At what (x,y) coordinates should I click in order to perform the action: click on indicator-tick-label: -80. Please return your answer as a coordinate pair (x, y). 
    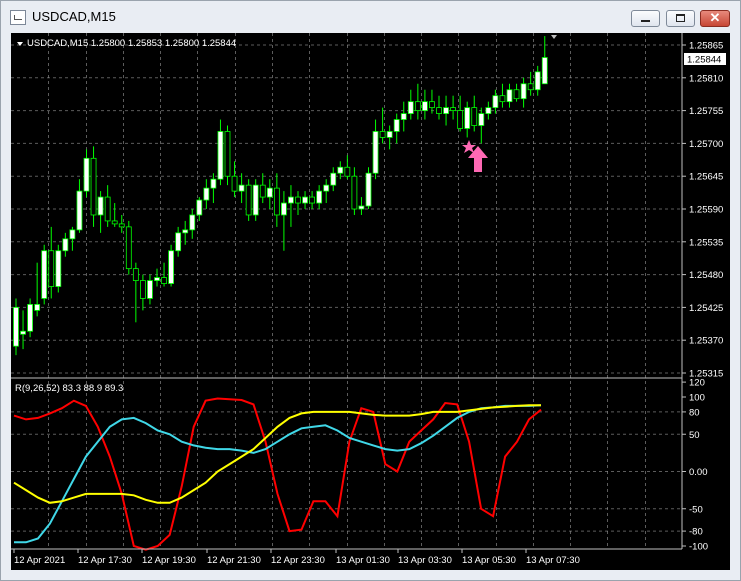
    Looking at the image, I should click on (696, 532).